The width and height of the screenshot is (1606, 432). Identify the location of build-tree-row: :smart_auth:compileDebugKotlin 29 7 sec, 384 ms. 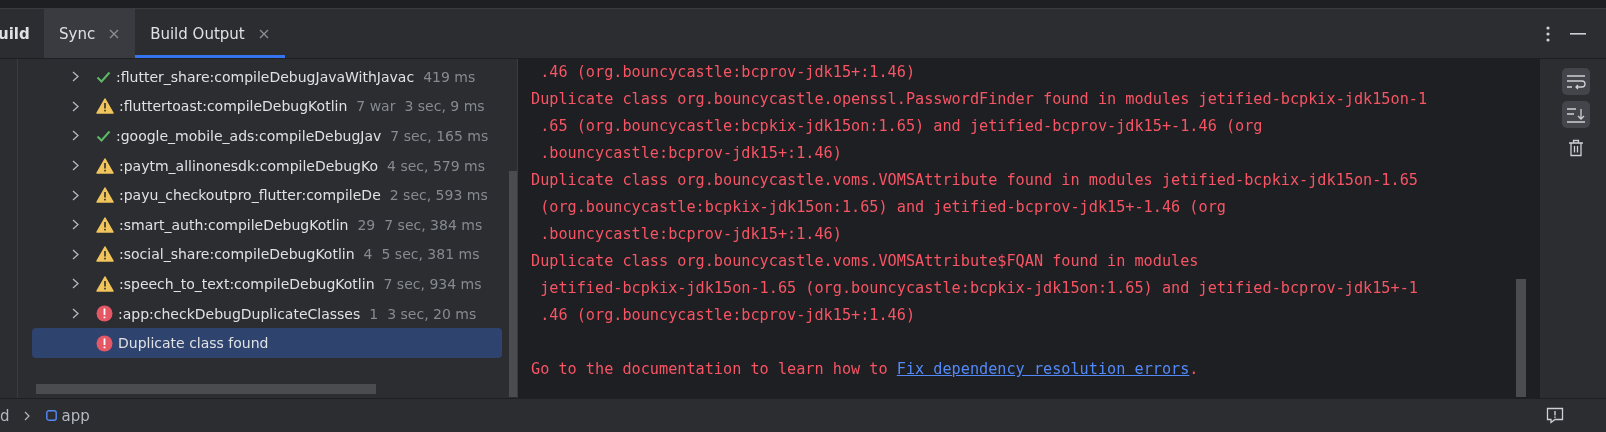
(267, 224).